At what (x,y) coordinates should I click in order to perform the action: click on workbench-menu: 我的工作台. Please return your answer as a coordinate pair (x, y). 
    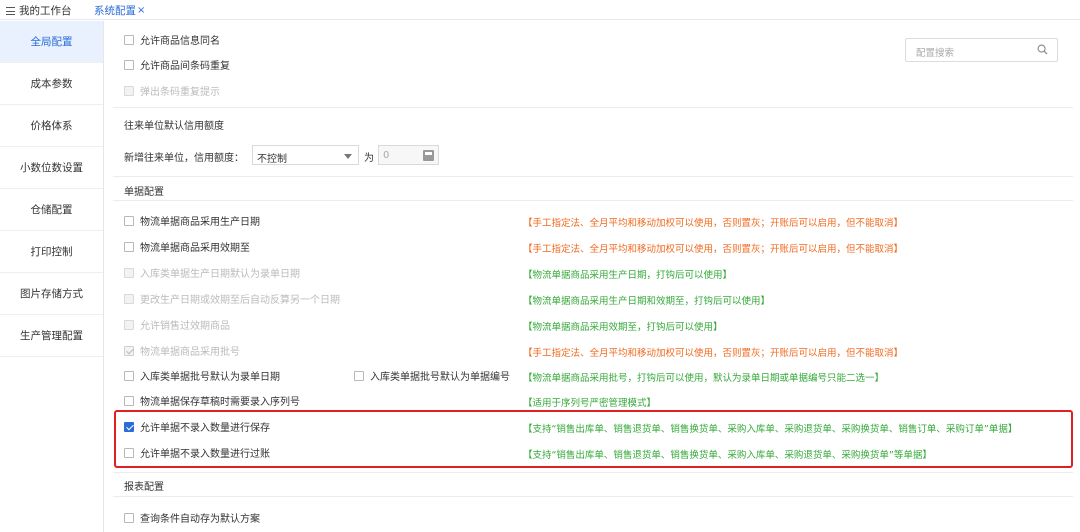
    Looking at the image, I should click on (39, 10).